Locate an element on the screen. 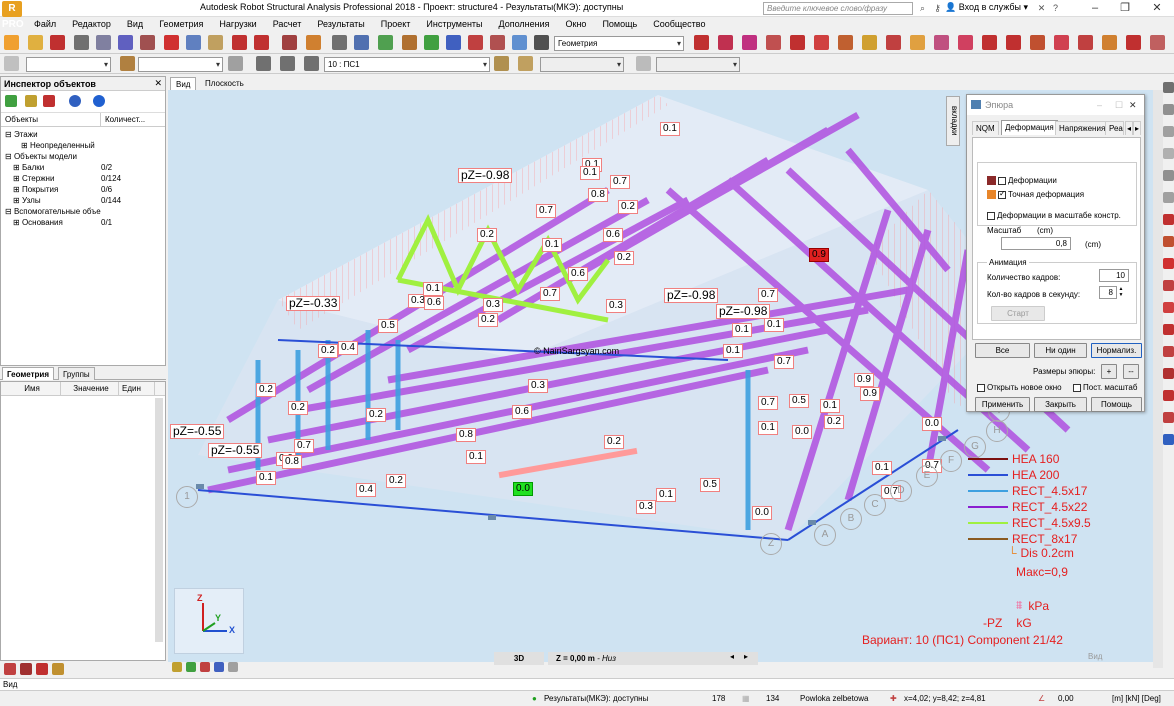 This screenshot has height=706, width=1174. undo-icon is located at coordinates (239, 42).